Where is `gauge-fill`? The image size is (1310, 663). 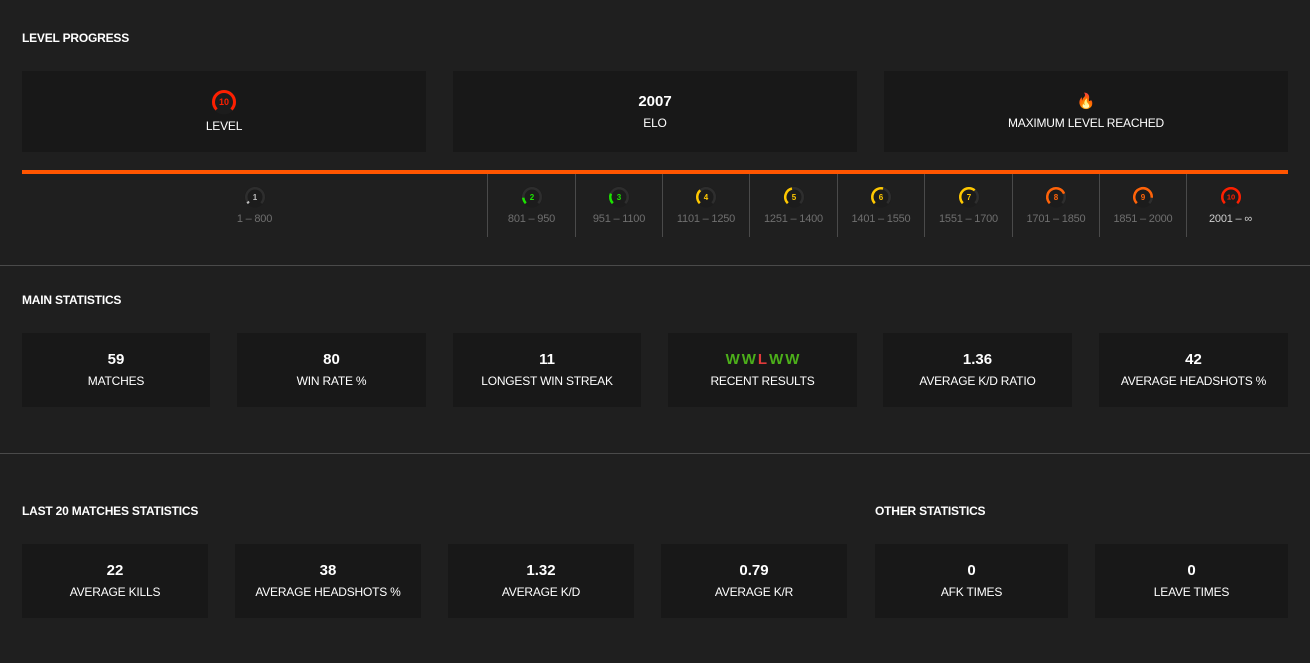 gauge-fill is located at coordinates (247, 202).